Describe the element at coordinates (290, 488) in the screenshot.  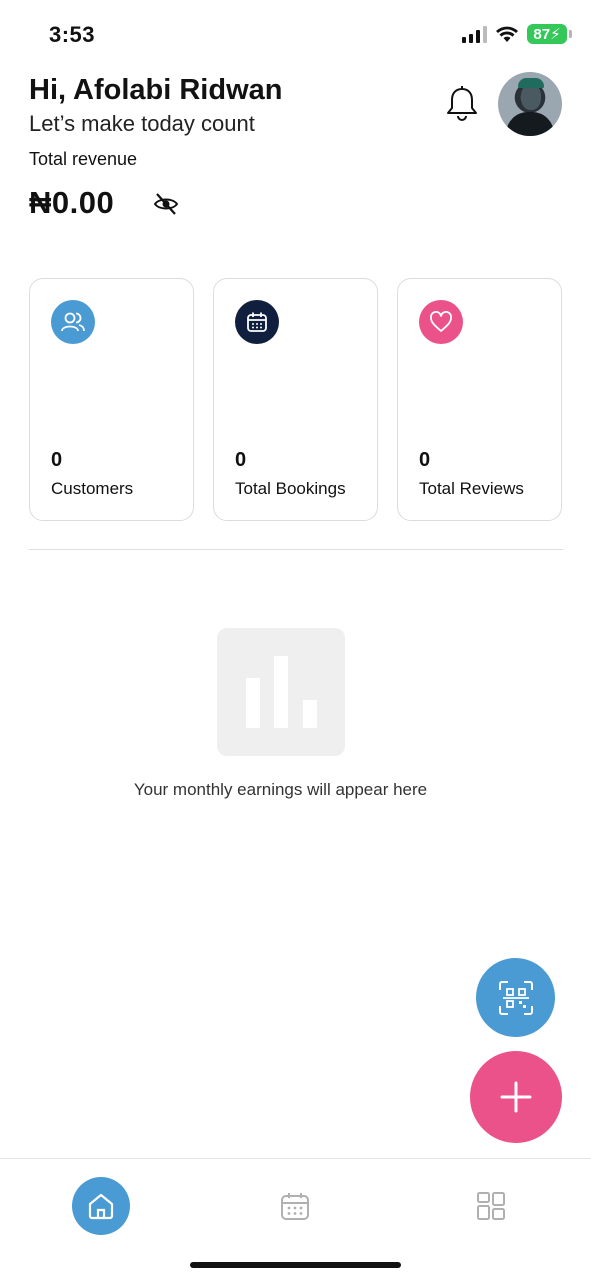
I see `bookings-label: Total Bookings` at that location.